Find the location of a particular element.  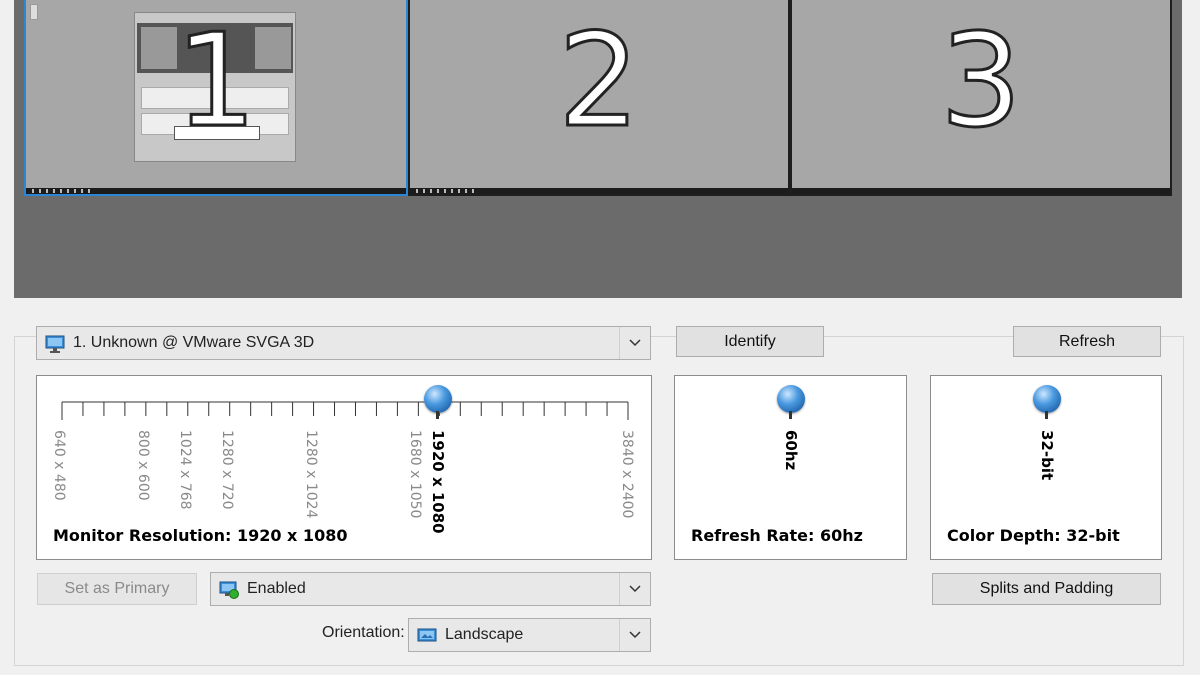

monitor-3-tile: 3 is located at coordinates (981, 98).